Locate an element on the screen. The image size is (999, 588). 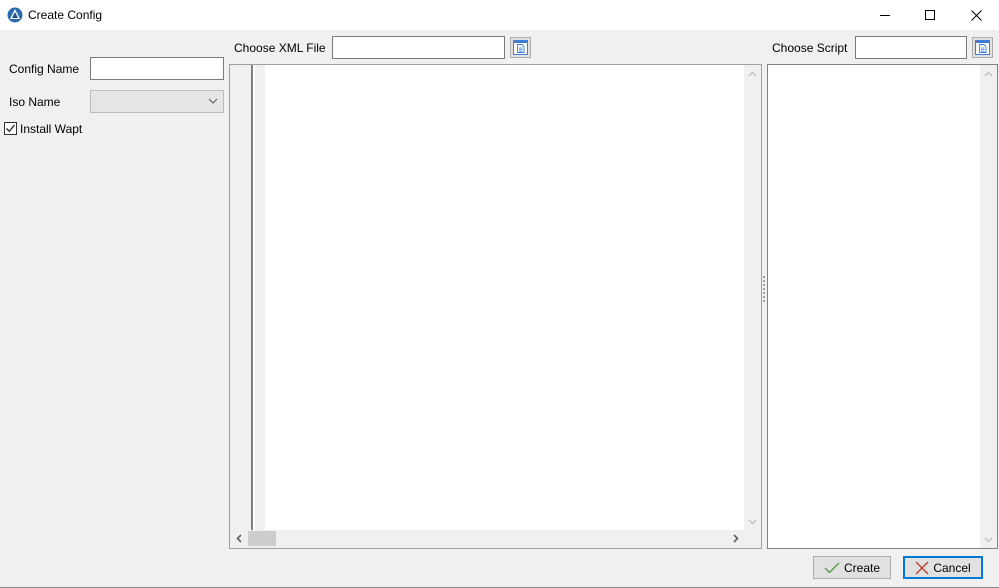
choose-script-label: Choose Script is located at coordinates (810, 48).